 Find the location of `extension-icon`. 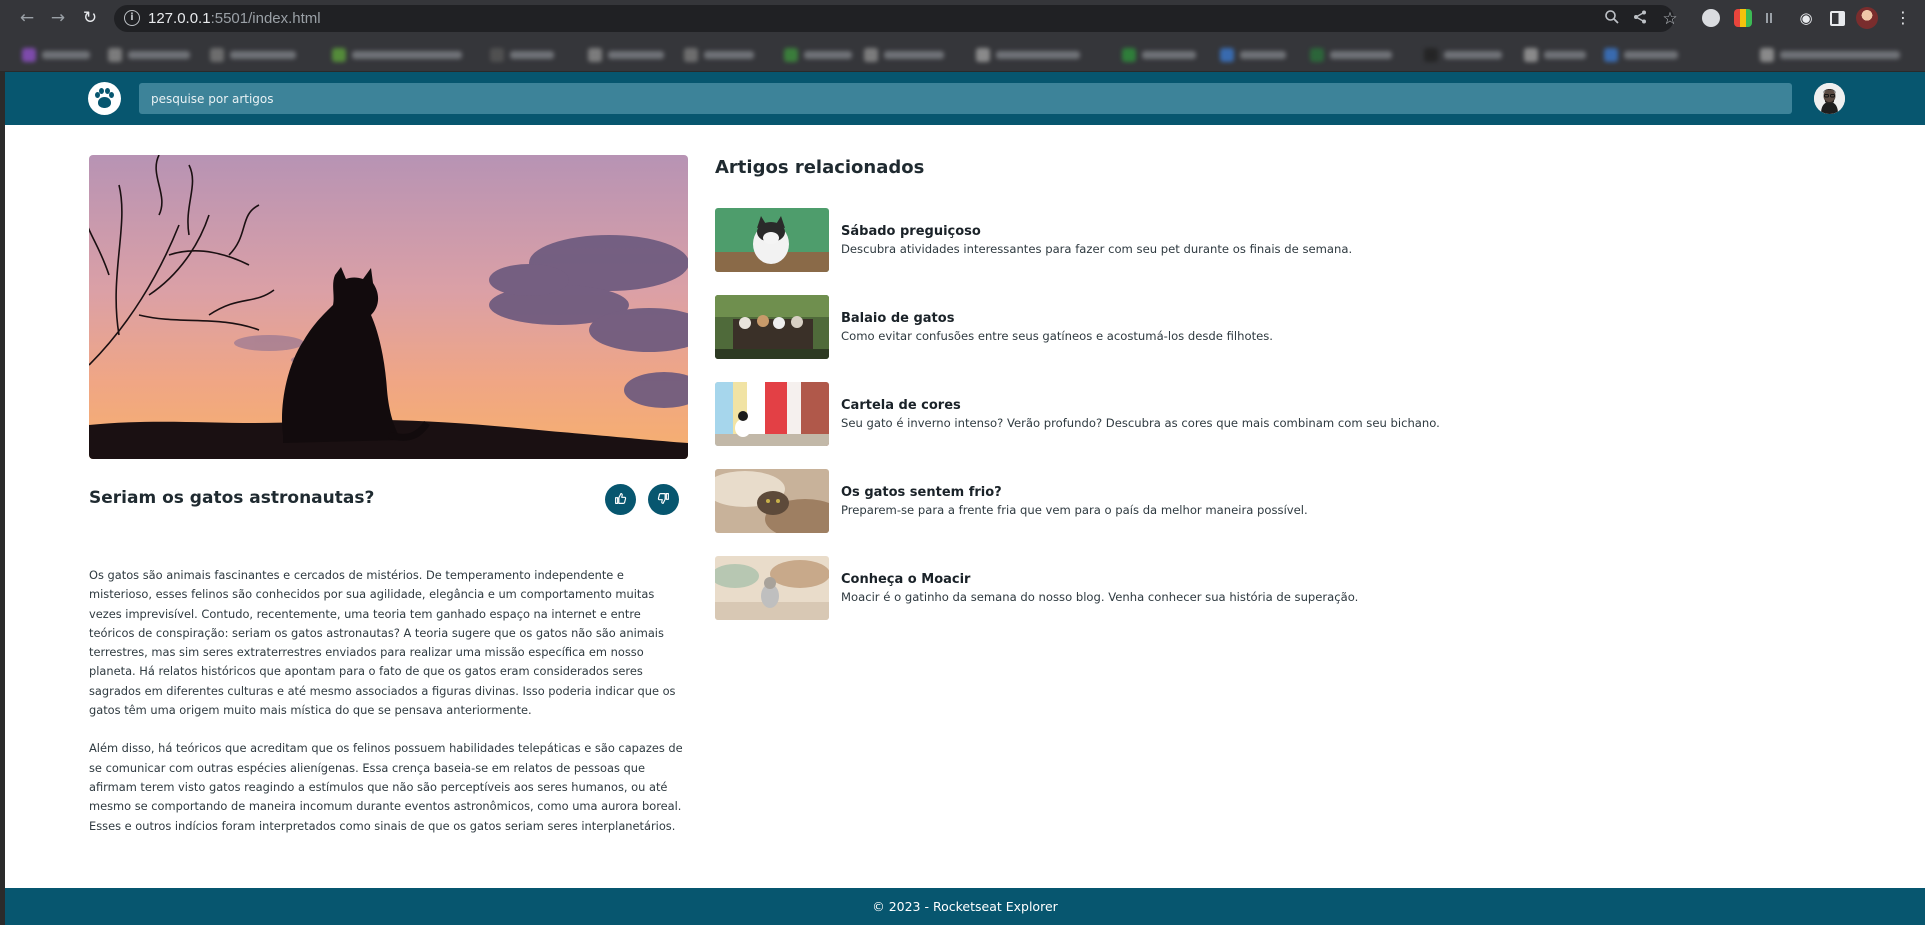

extension-icon is located at coordinates (1711, 18).